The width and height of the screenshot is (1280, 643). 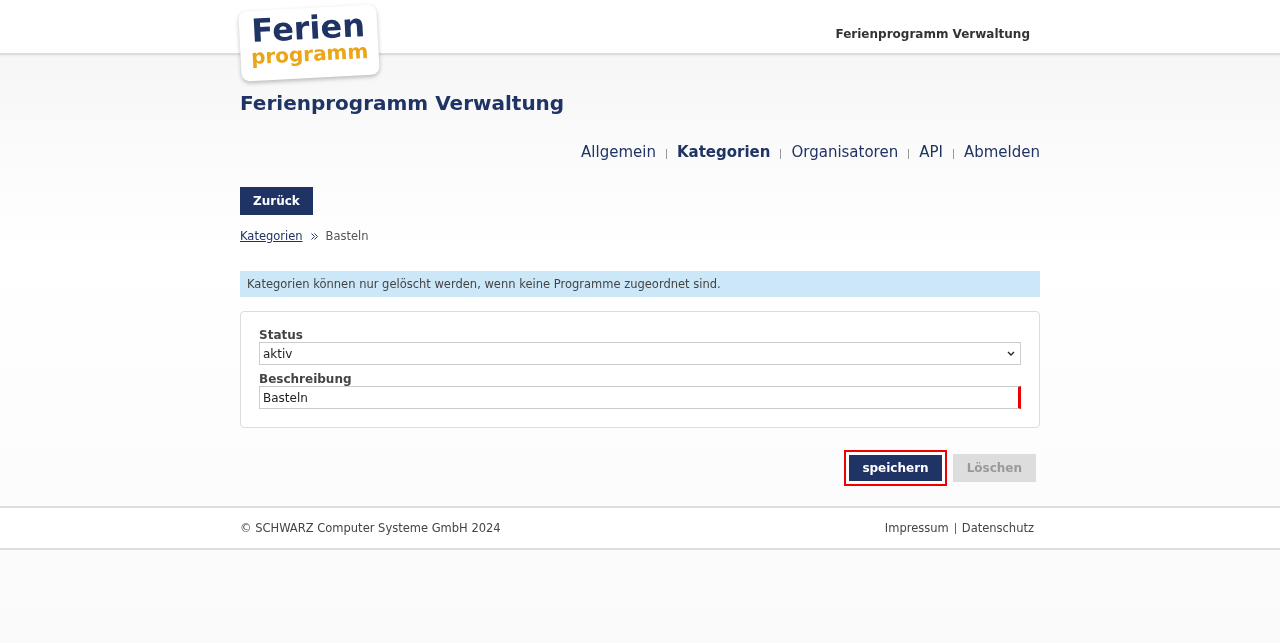 I want to click on footer-link: Datenschutz, so click(x=997, y=528).